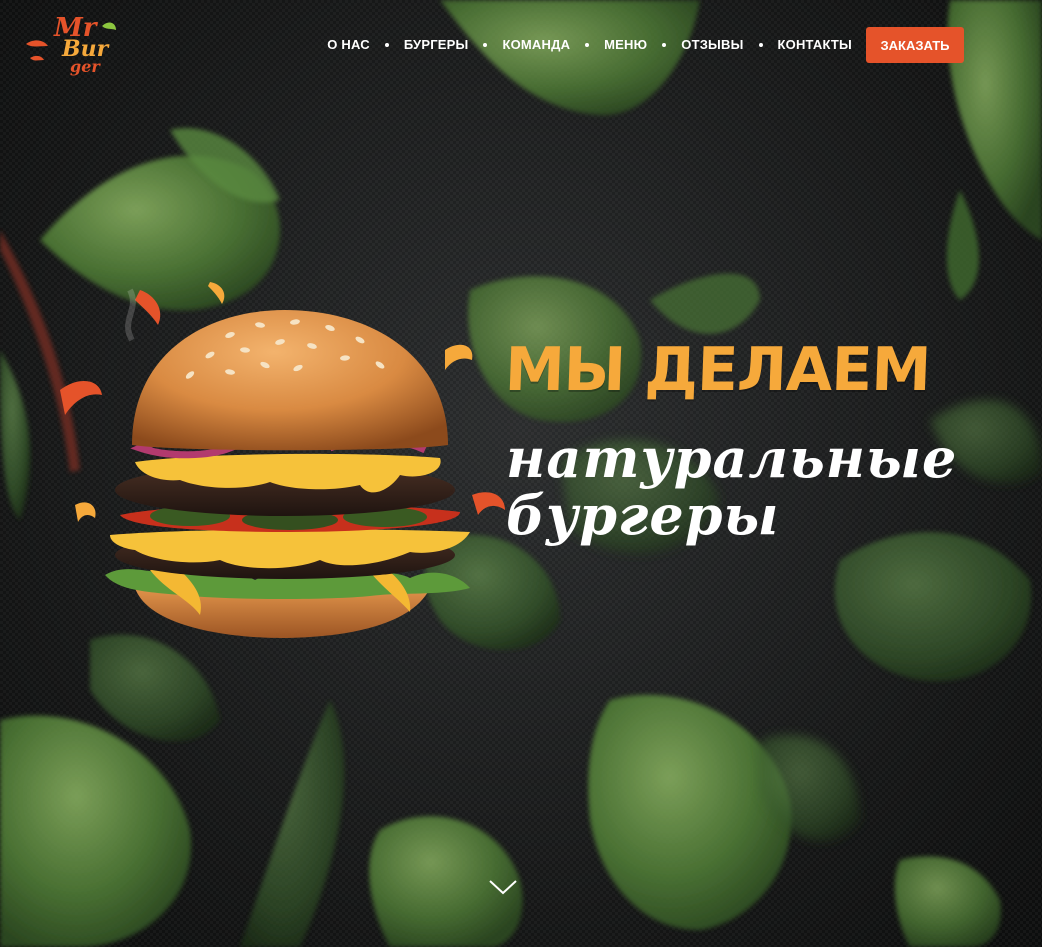 Image resolution: width=1042 pixels, height=947 pixels. What do you see at coordinates (732, 458) in the screenshot?
I see `hero-subline-line1: натуральные` at bounding box center [732, 458].